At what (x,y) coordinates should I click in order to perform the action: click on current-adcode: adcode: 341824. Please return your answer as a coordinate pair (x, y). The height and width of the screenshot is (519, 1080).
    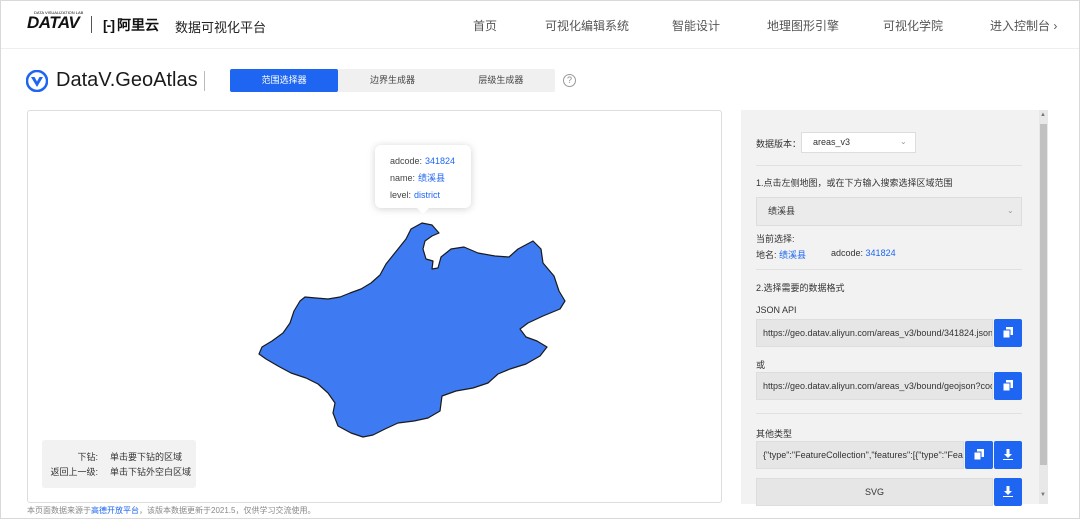
    Looking at the image, I should click on (863, 253).